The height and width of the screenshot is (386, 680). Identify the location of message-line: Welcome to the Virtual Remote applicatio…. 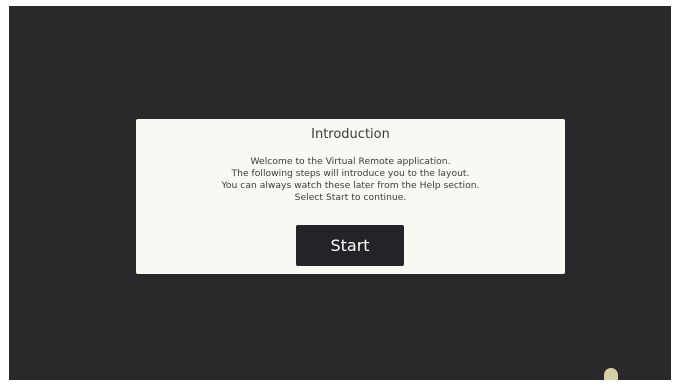
(350, 161).